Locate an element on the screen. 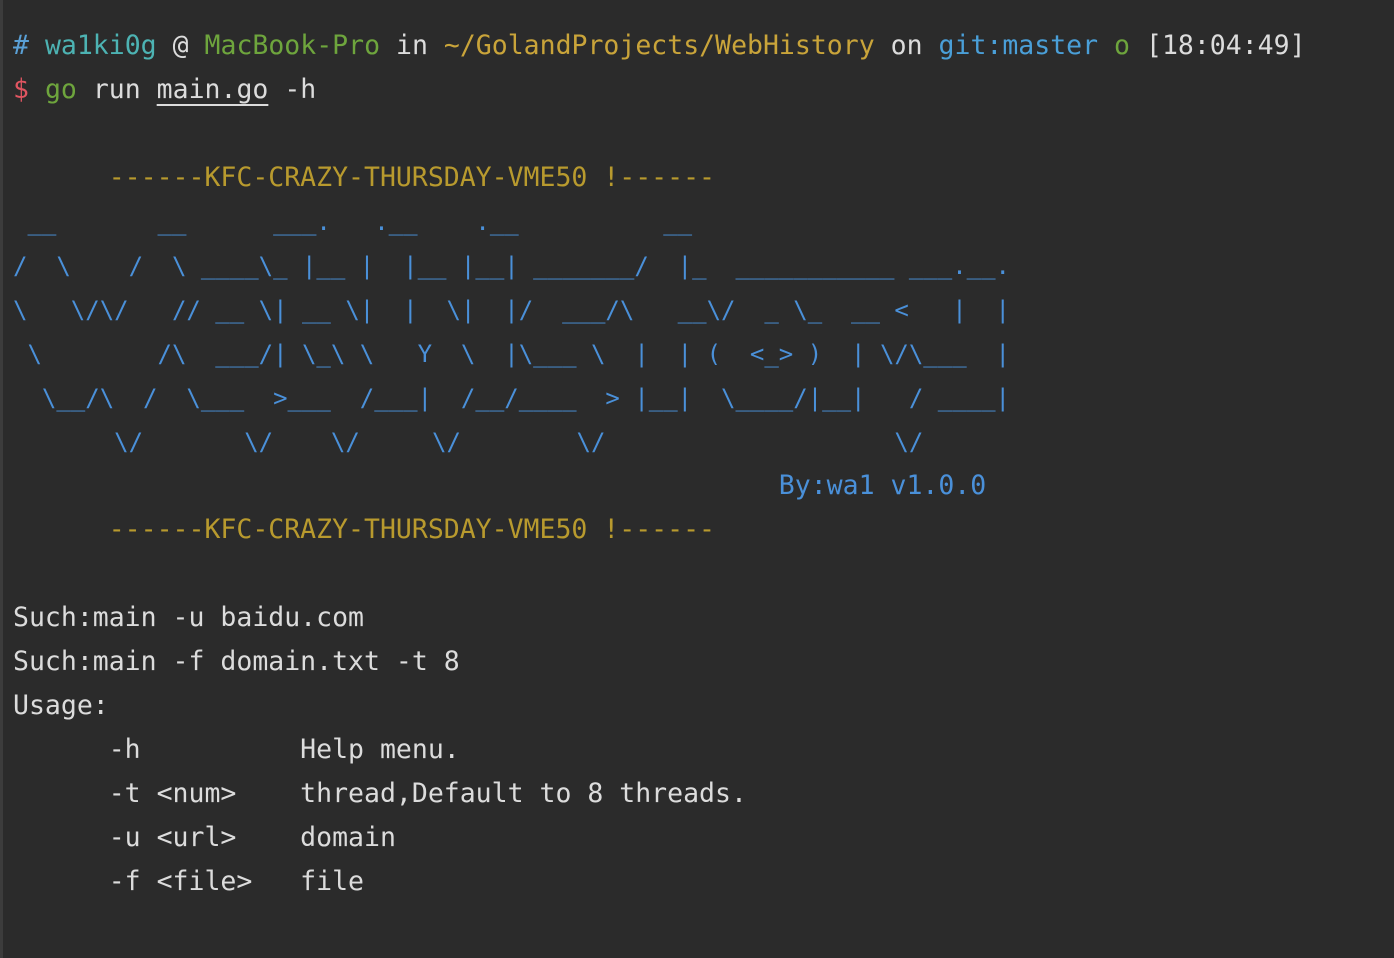  usage-option: -f <file> file is located at coordinates (188, 881).